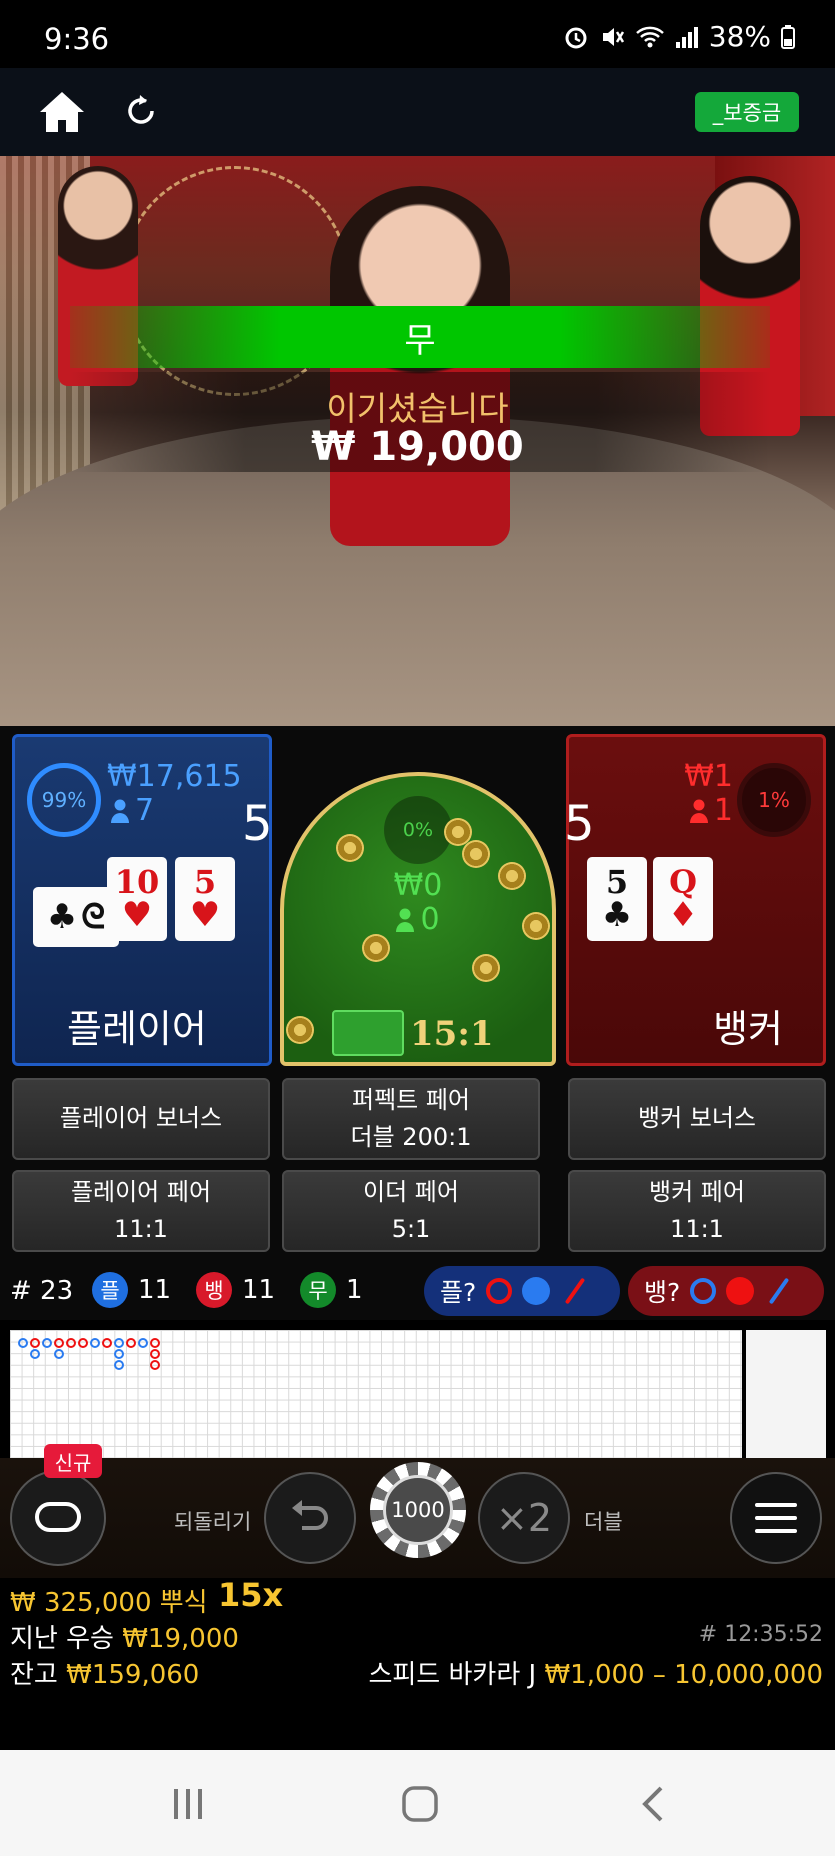 The image size is (835, 1856). Describe the element at coordinates (420, 337) in the screenshot. I see `result-banner: 무` at that location.